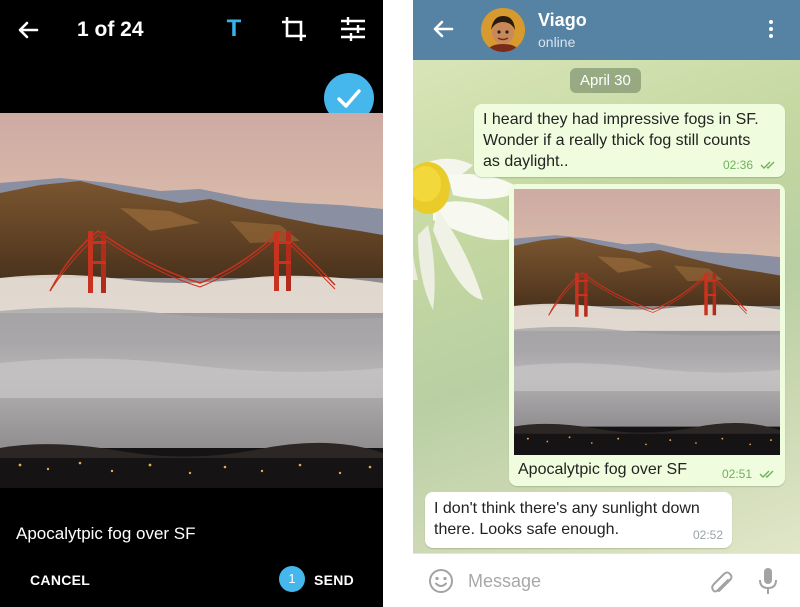 The image size is (800, 607). I want to click on message-composer, so click(606, 580).